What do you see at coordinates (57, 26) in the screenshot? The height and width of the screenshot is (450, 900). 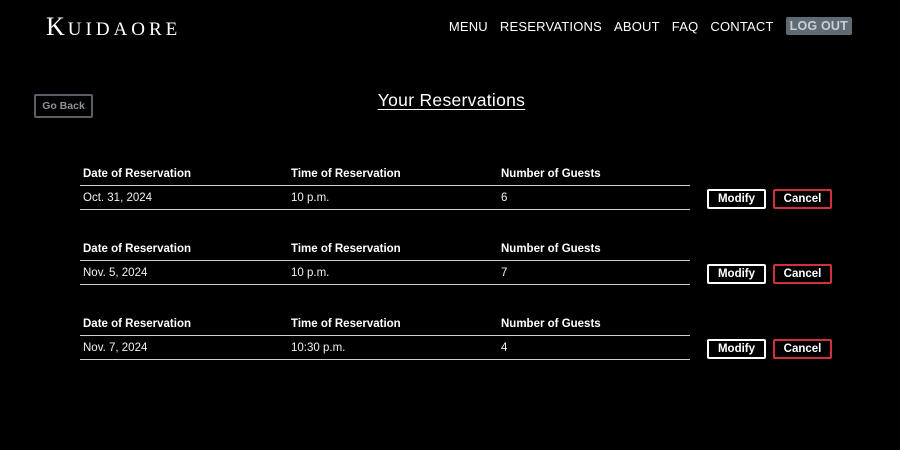 I see `logo-initial: K` at bounding box center [57, 26].